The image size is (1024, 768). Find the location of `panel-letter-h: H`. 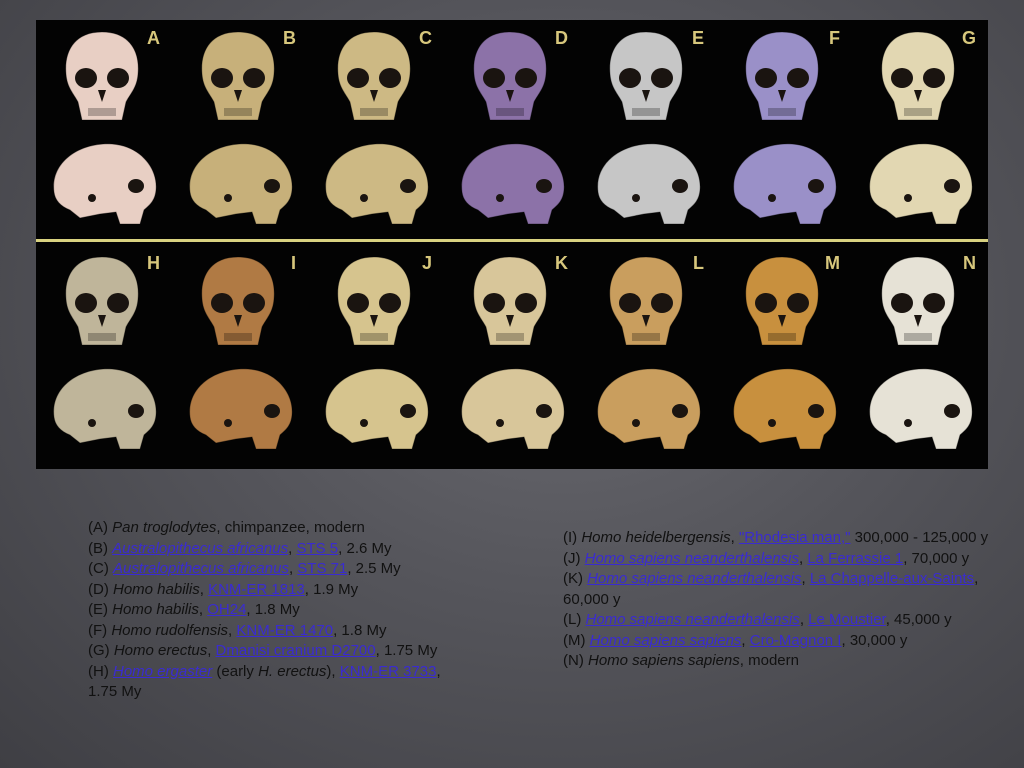

panel-letter-h: H is located at coordinates (153, 263).